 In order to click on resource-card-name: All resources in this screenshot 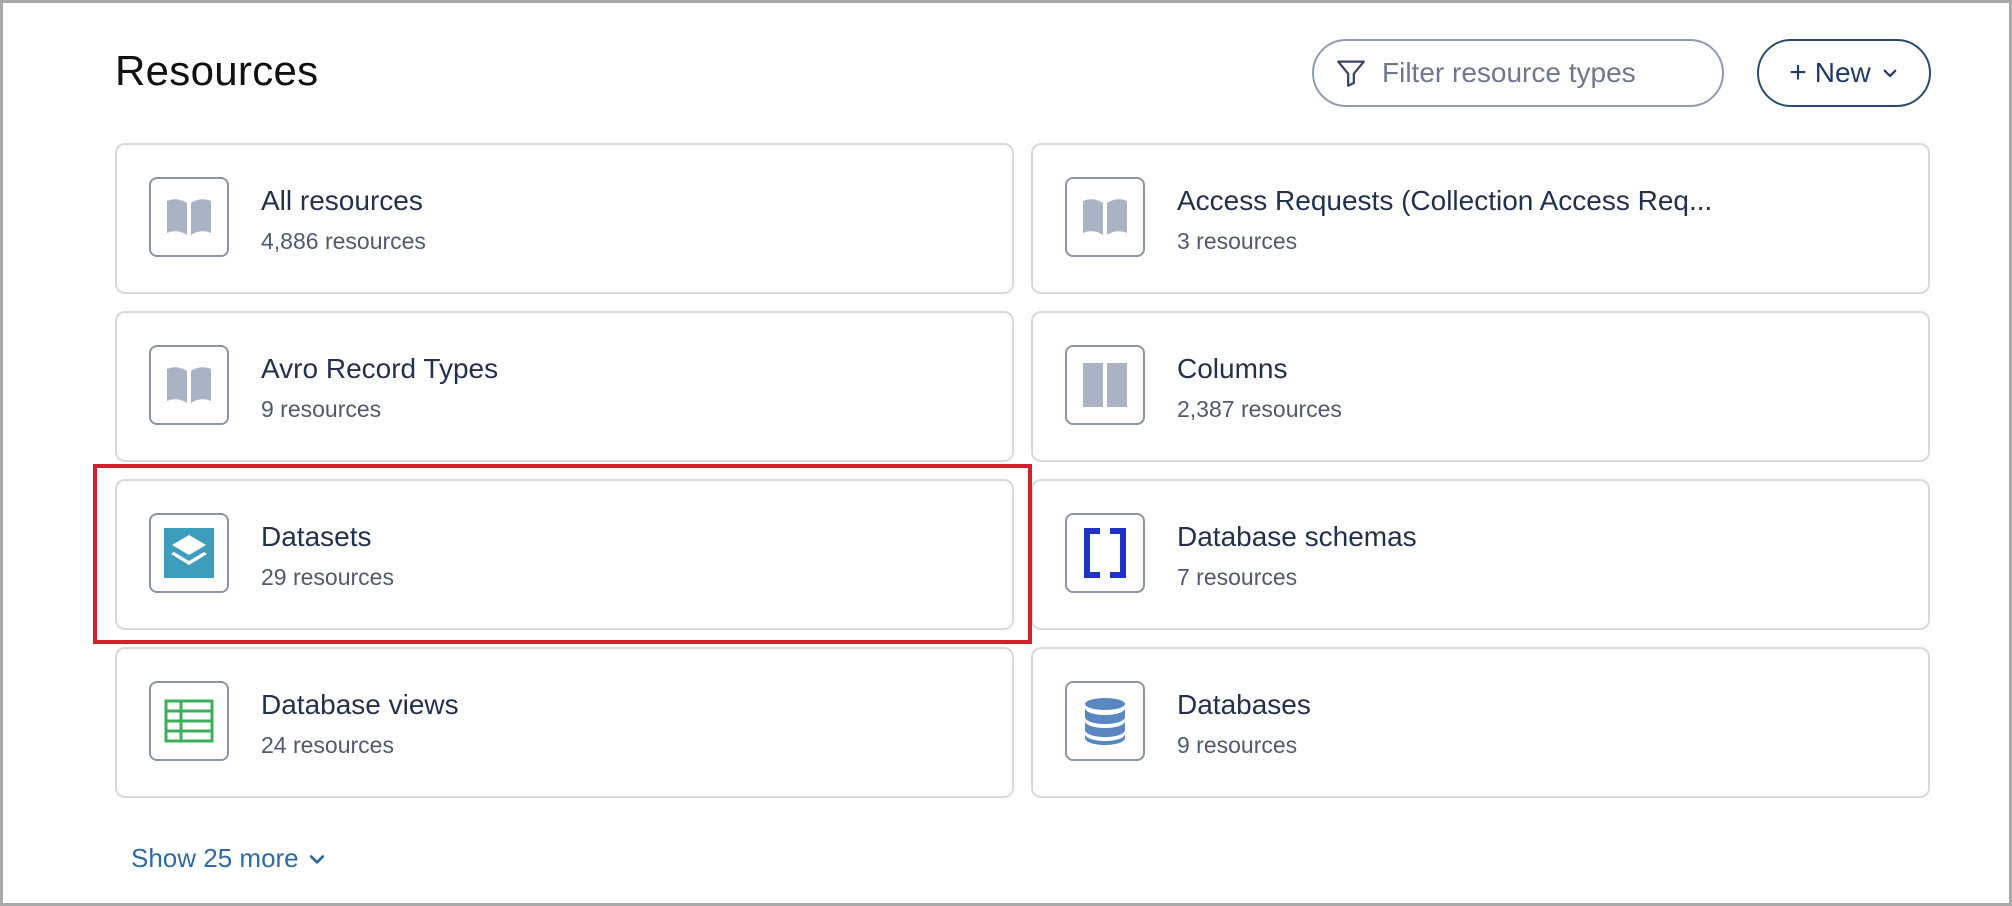, I will do `click(342, 200)`.